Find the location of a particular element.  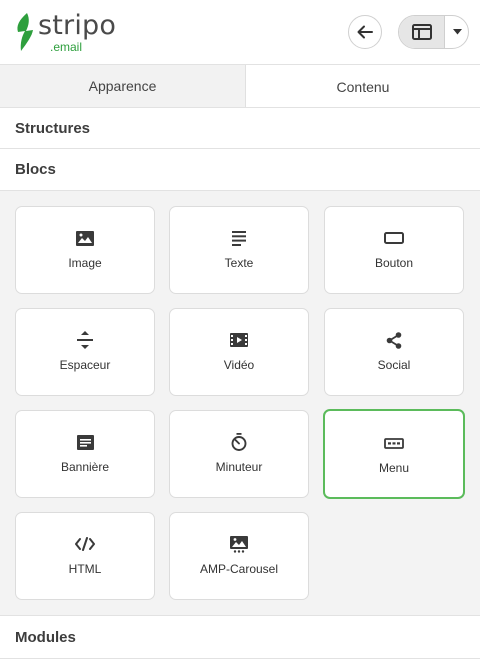

menu-icon is located at coordinates (394, 443).